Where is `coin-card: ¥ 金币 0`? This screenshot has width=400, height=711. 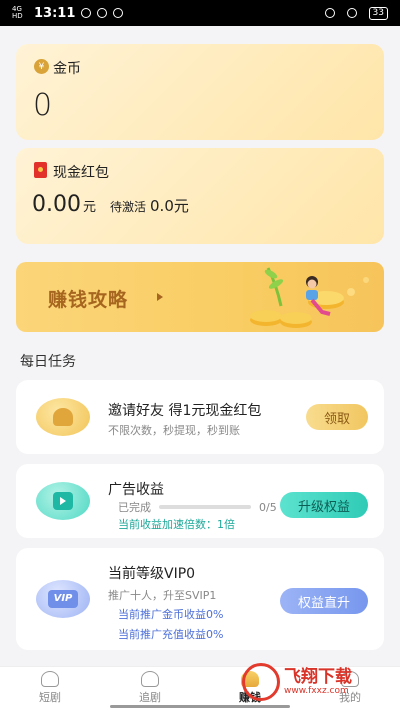
coin-card: ¥ 金币 0 is located at coordinates (200, 92).